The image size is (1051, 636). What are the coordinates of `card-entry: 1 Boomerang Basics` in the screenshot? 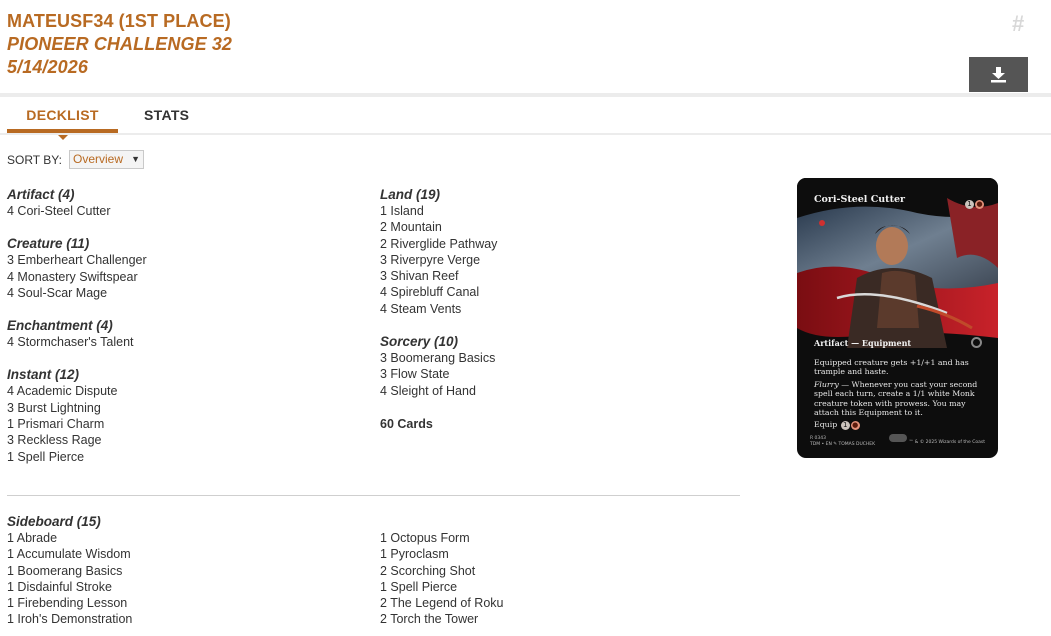 It's located at (69, 571).